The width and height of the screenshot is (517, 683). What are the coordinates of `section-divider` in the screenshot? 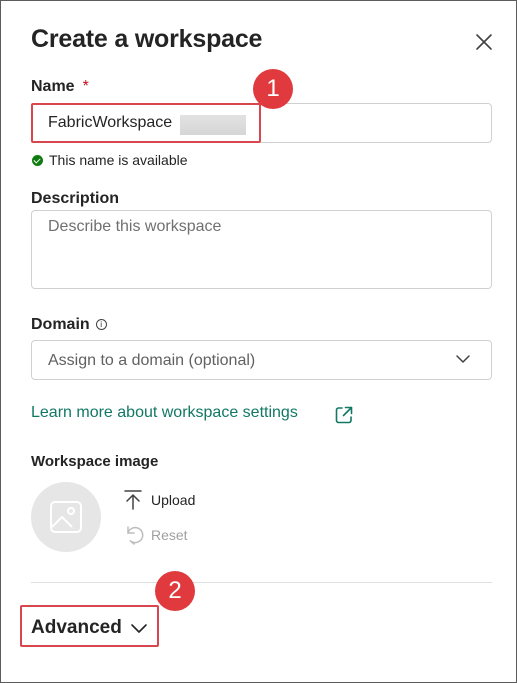 It's located at (261, 582).